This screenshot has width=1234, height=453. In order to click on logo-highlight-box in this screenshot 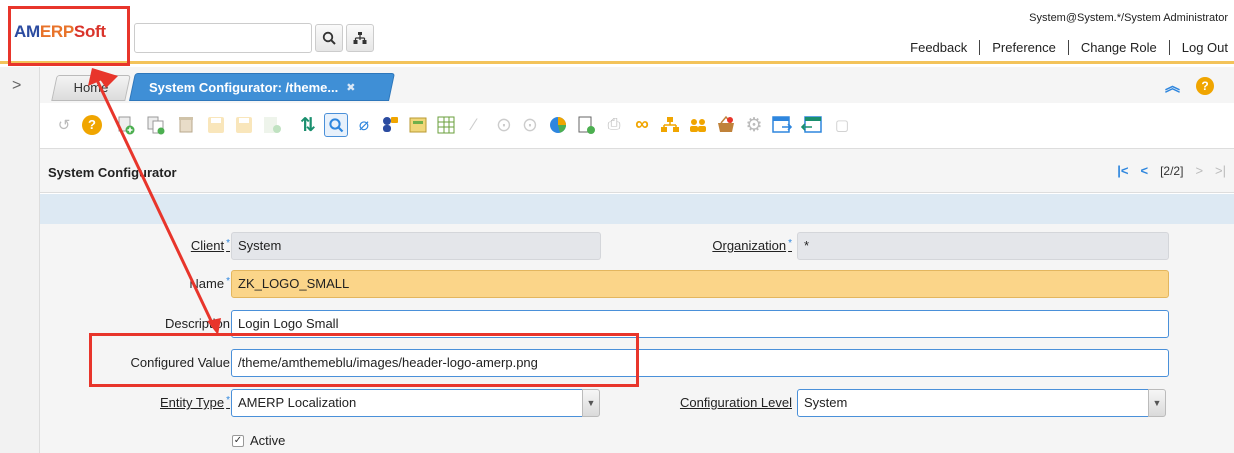, I will do `click(69, 36)`.